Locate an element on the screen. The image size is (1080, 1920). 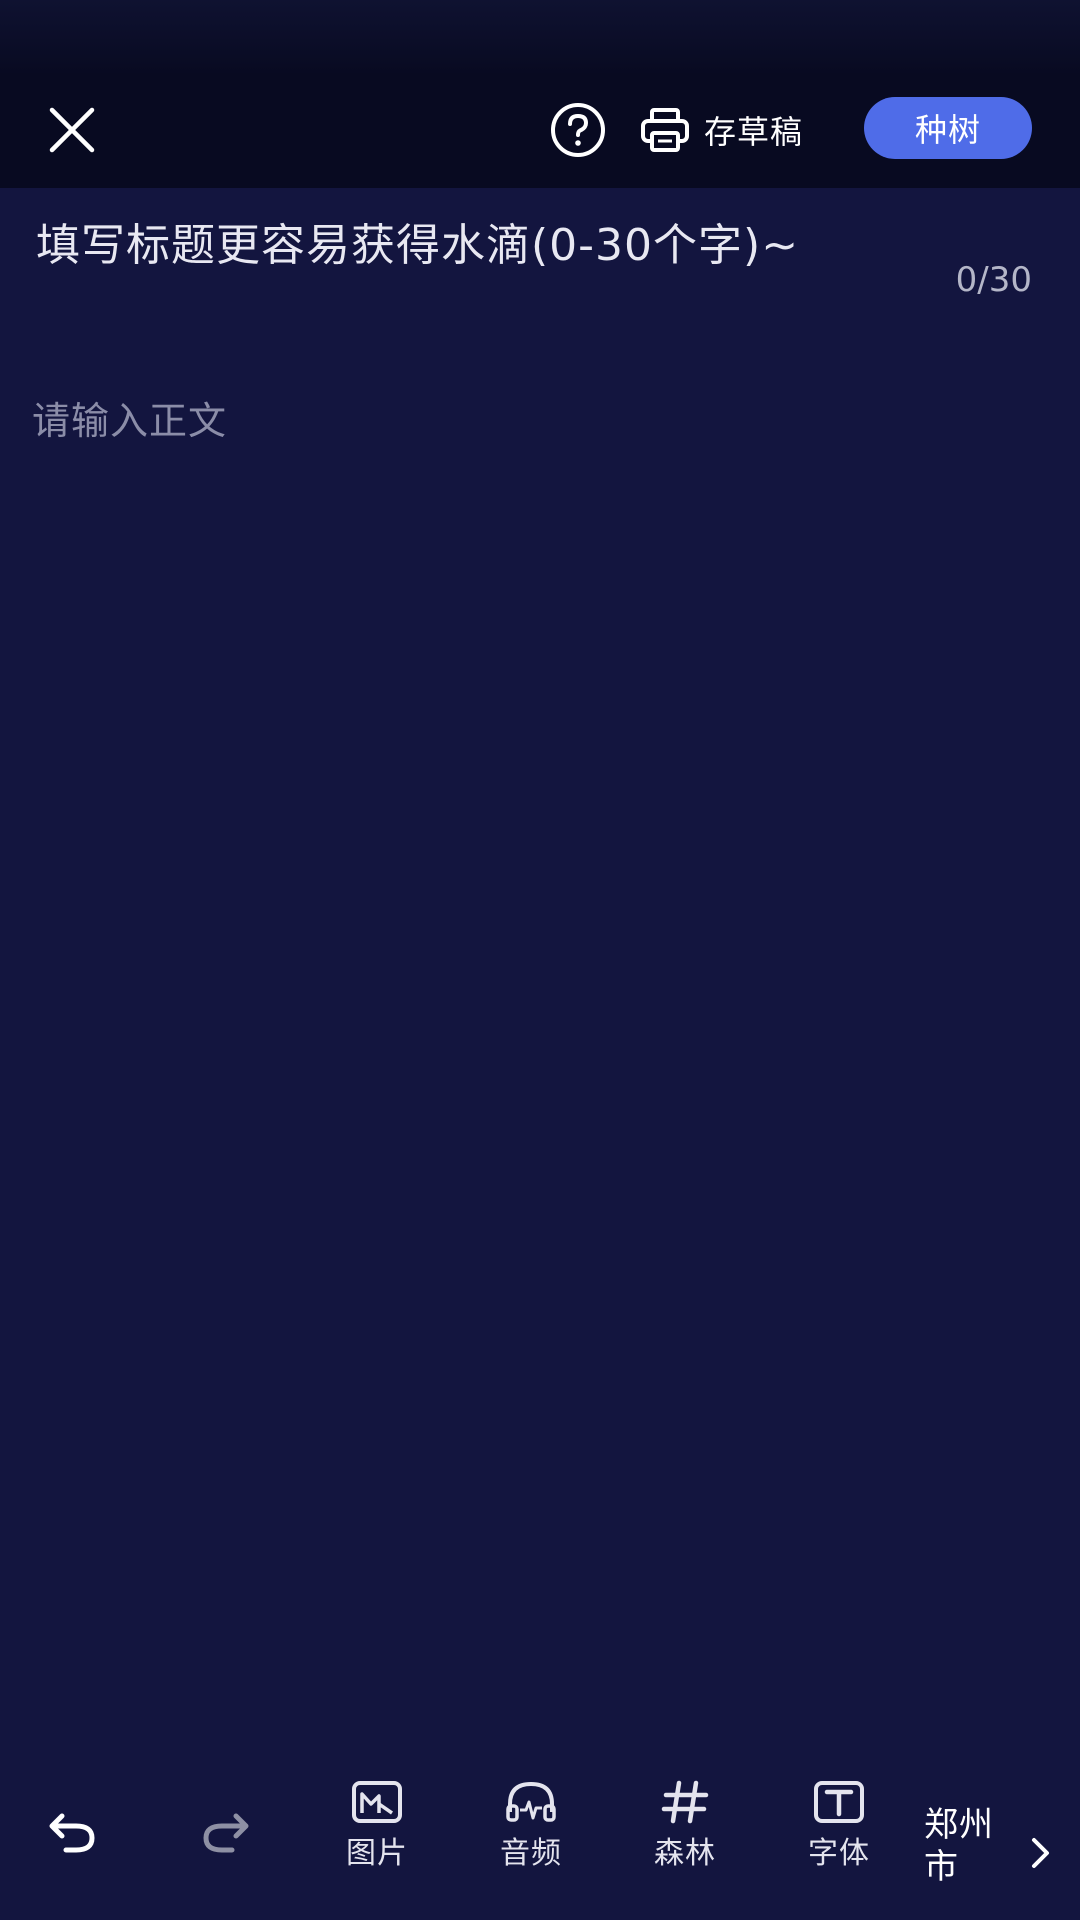
close-button is located at coordinates (72, 130).